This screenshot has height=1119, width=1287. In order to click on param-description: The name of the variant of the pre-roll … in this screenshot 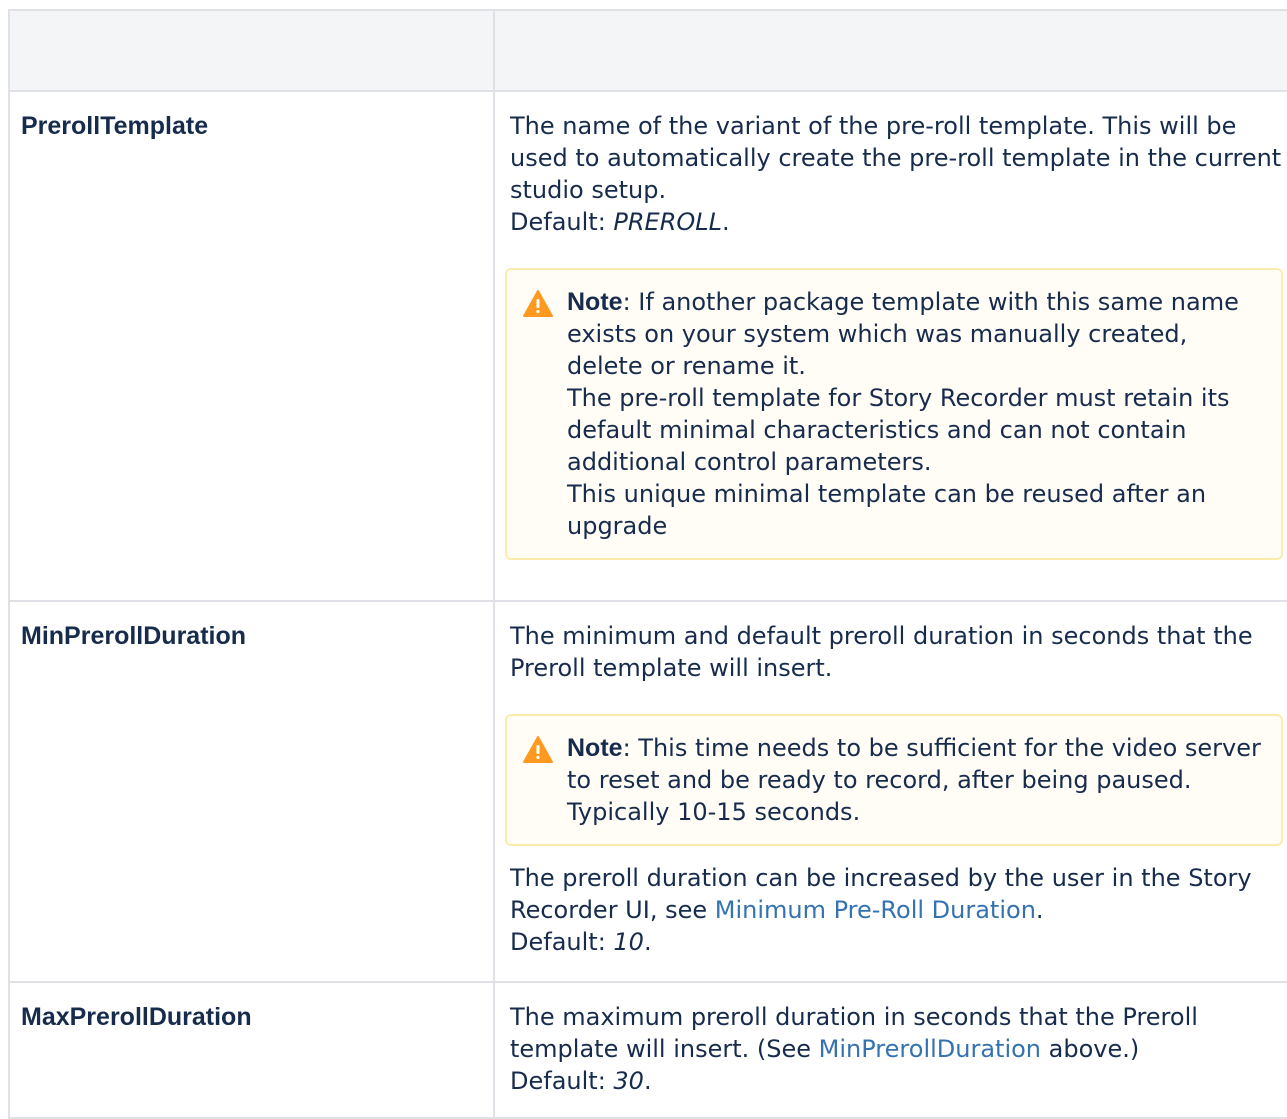, I will do `click(896, 158)`.